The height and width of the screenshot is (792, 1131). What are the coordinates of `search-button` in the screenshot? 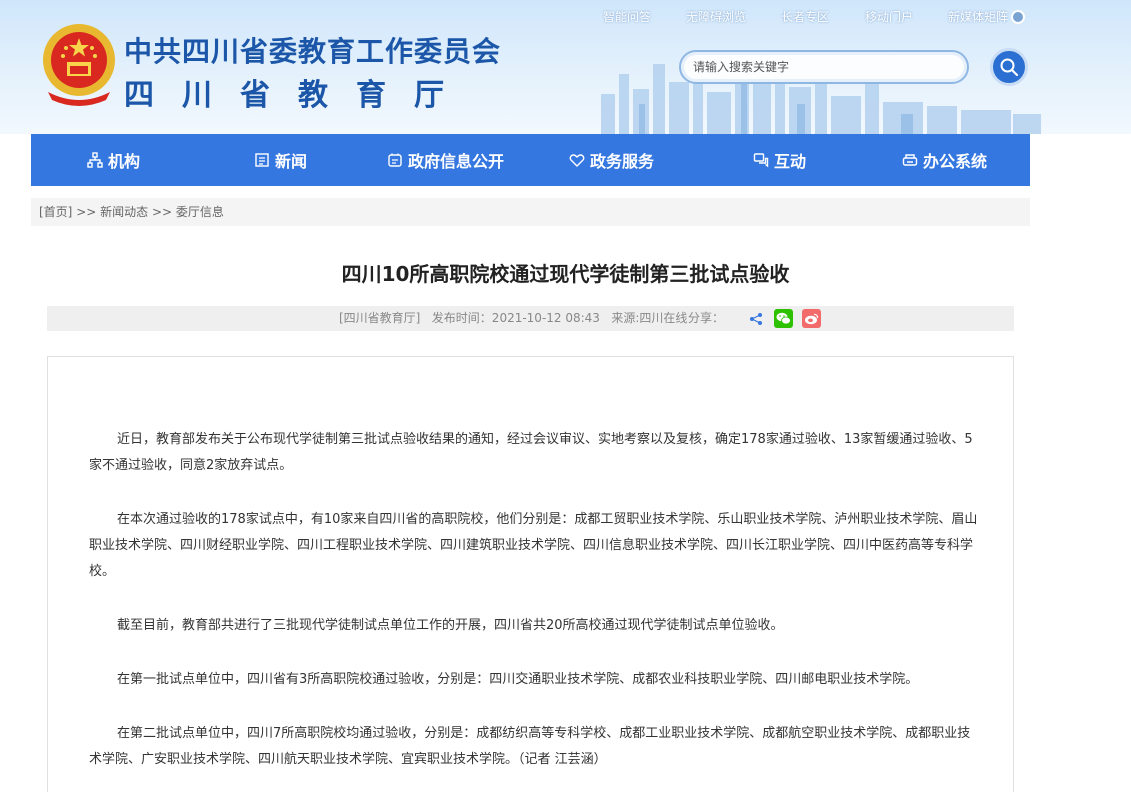 It's located at (1009, 67).